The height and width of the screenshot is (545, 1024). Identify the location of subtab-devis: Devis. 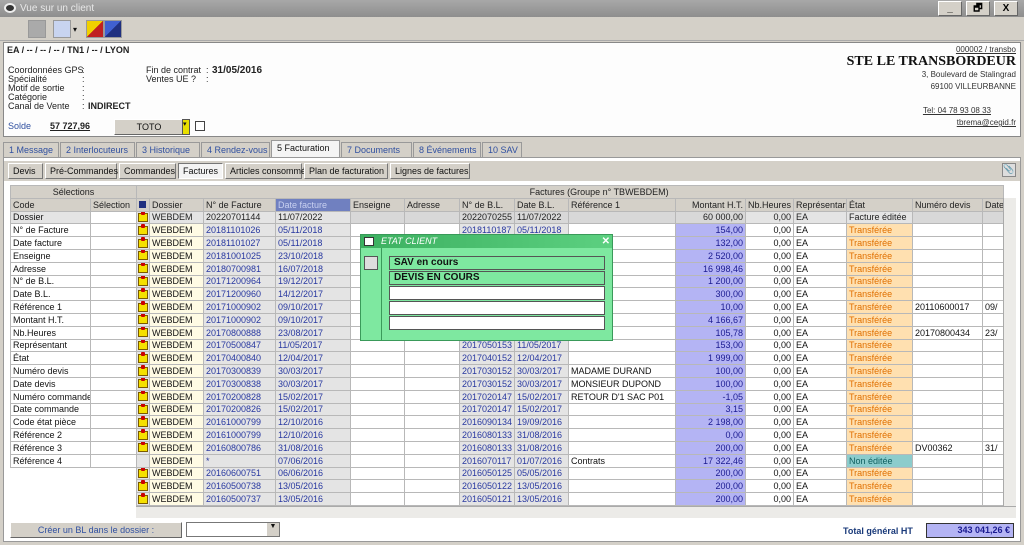
(25, 171).